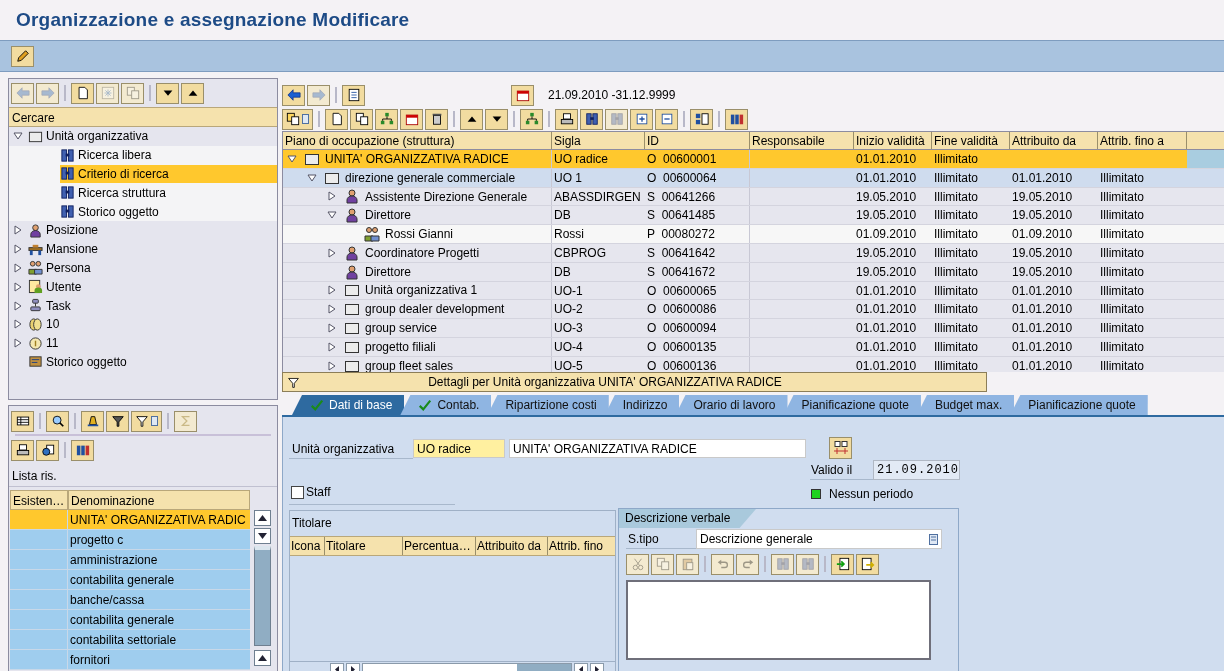  Describe the element at coordinates (307, 546) in the screenshot. I see `column-header: Icona` at that location.